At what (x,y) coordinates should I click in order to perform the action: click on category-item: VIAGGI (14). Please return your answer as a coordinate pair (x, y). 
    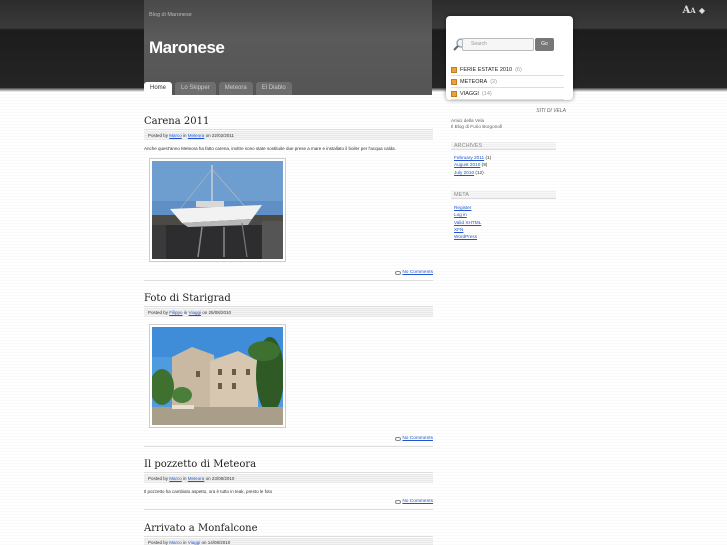
    Looking at the image, I should click on (507, 94).